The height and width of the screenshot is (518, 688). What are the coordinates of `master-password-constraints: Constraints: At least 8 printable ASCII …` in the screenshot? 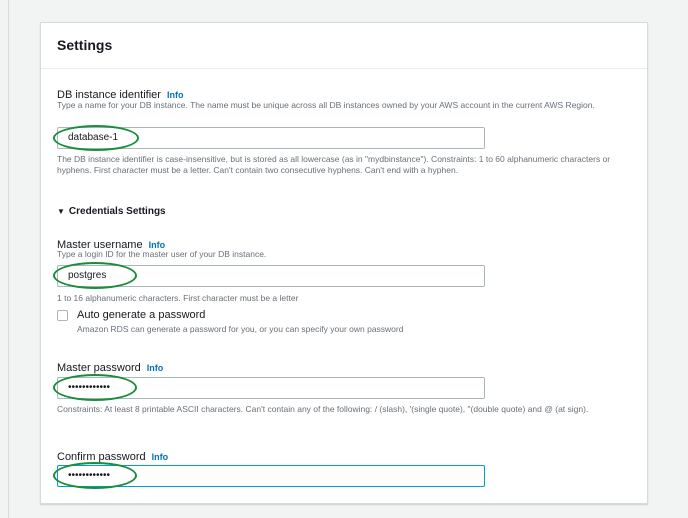 It's located at (323, 409).